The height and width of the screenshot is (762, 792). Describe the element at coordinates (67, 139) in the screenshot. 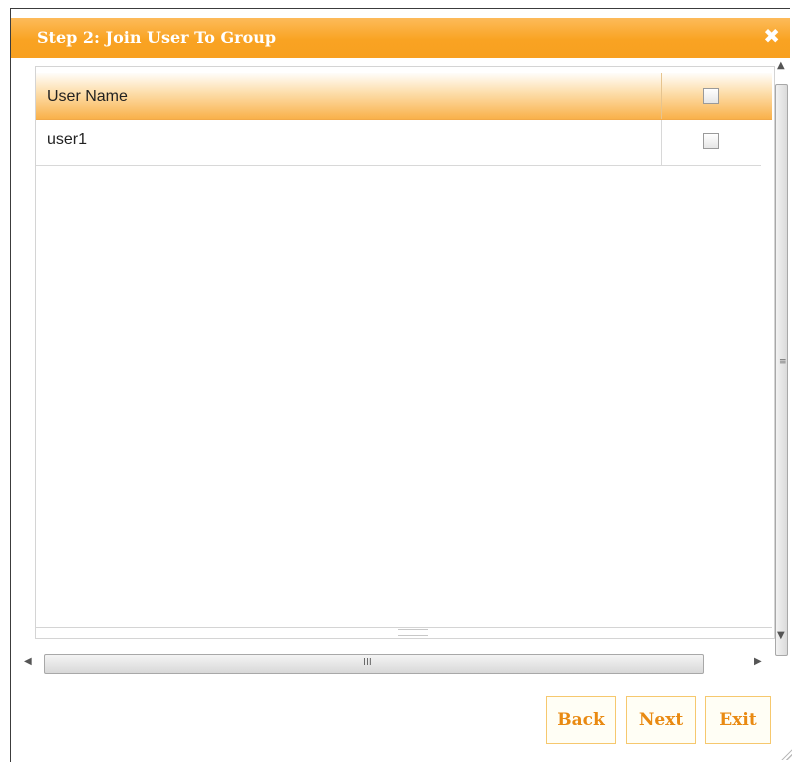

I see `user-name-cell: user1` at that location.